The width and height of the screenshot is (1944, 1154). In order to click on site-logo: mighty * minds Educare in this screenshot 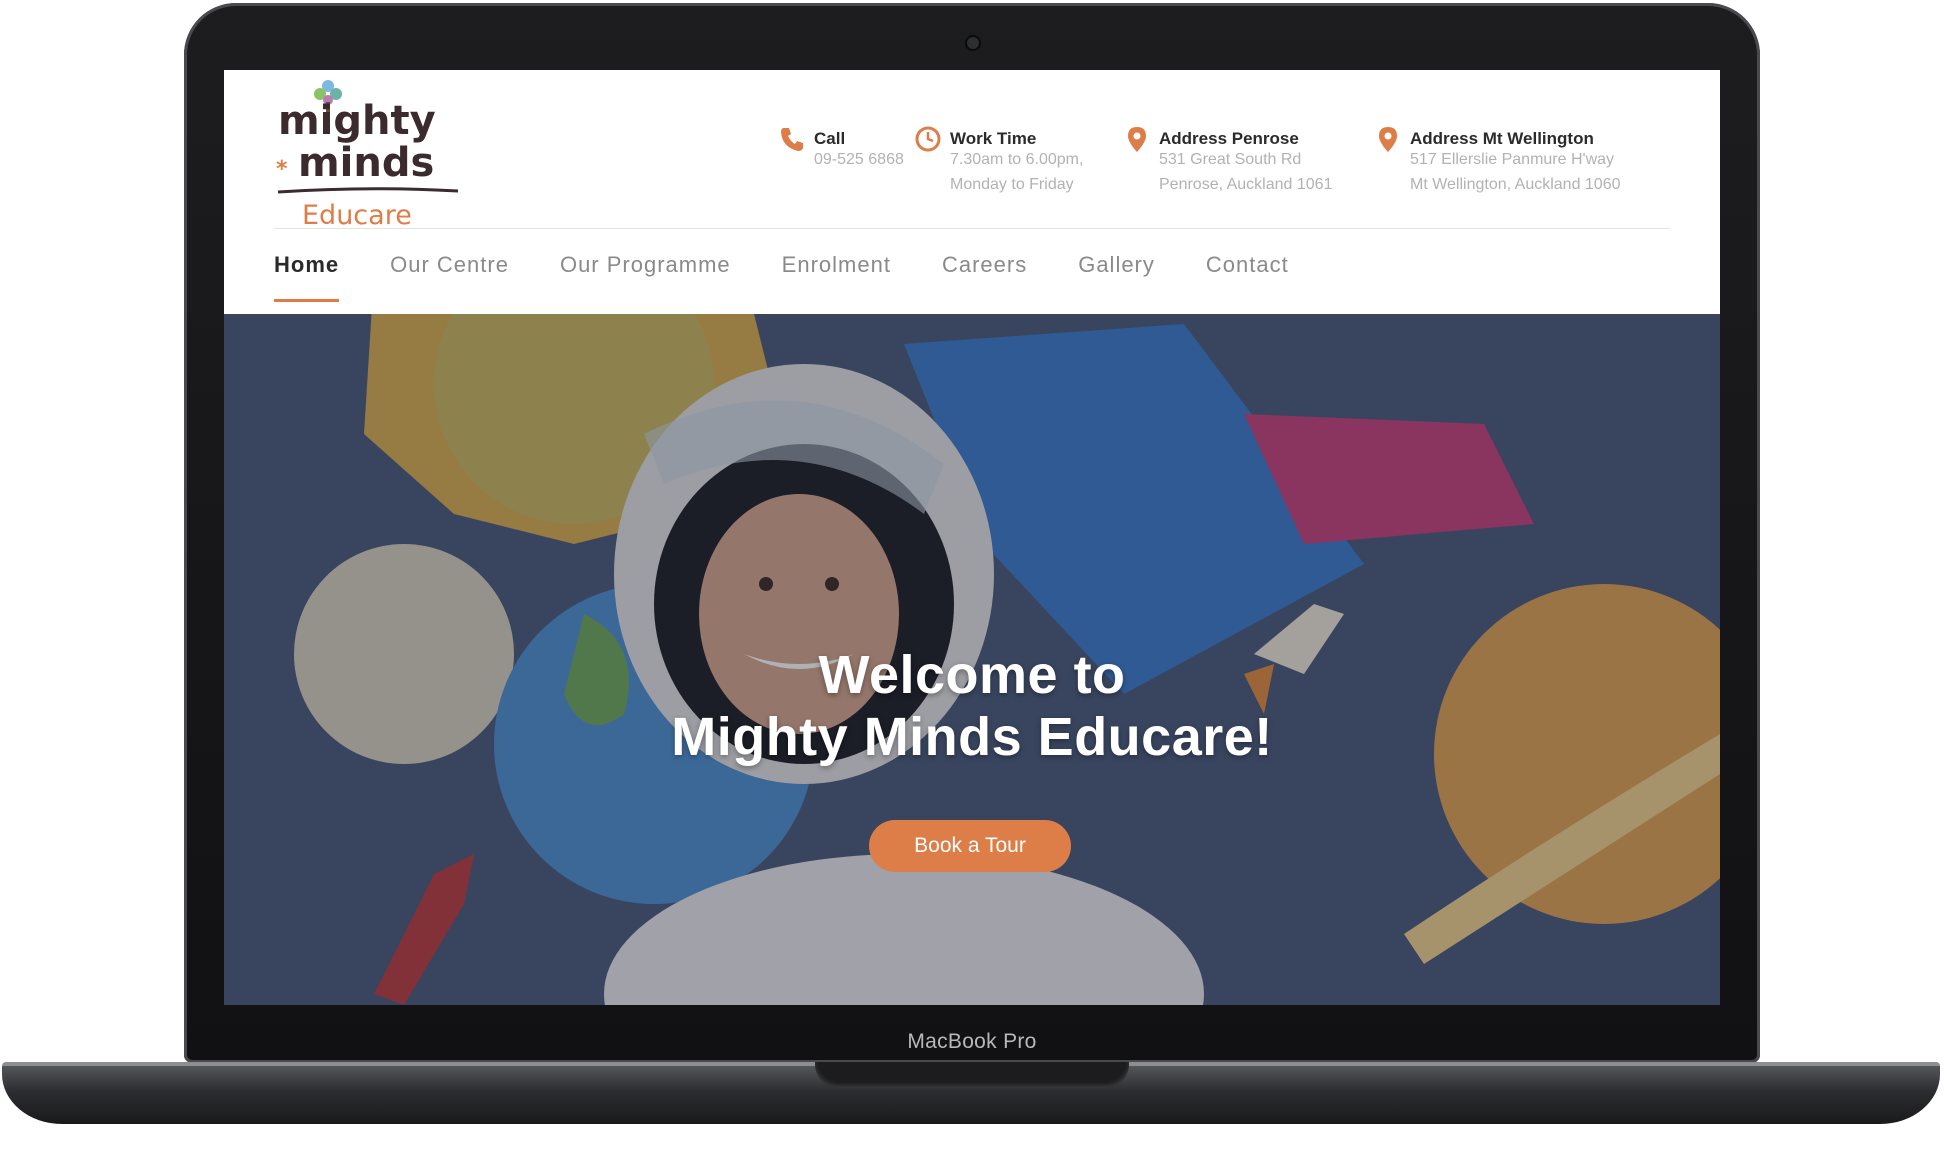, I will do `click(369, 154)`.